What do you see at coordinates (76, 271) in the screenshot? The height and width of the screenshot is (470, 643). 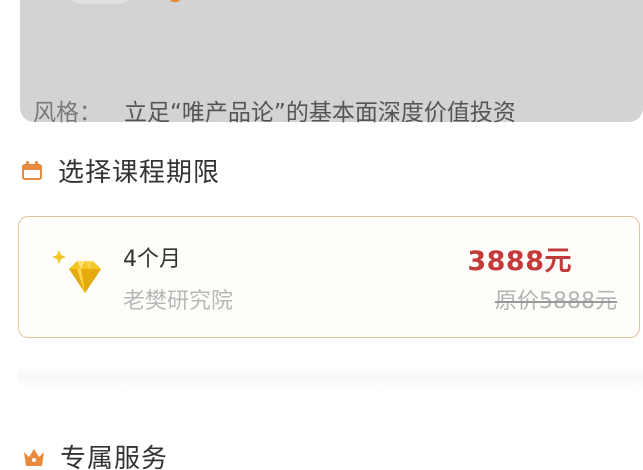 I see `diamond-icon` at bounding box center [76, 271].